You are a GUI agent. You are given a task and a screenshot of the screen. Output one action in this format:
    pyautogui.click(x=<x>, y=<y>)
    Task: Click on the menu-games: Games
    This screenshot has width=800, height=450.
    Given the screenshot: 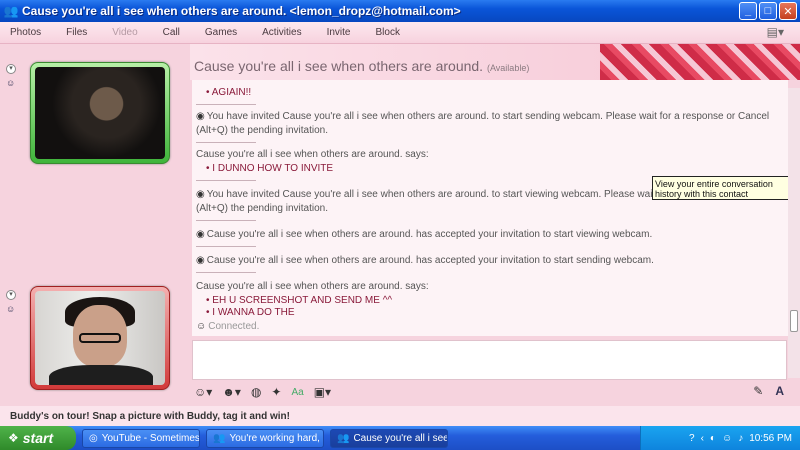 What is the action you would take?
    pyautogui.click(x=221, y=32)
    